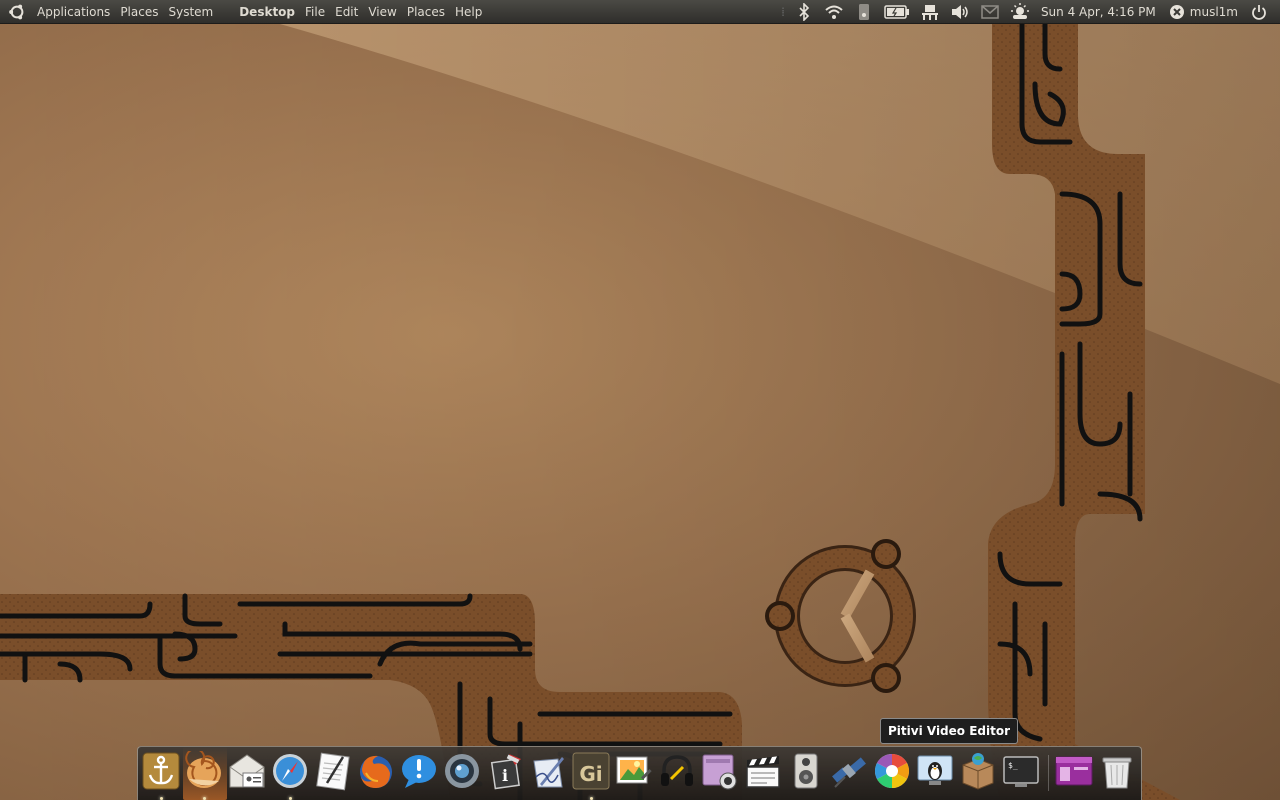  Describe the element at coordinates (462, 771) in the screenshot. I see `camera-lens-icon` at that location.